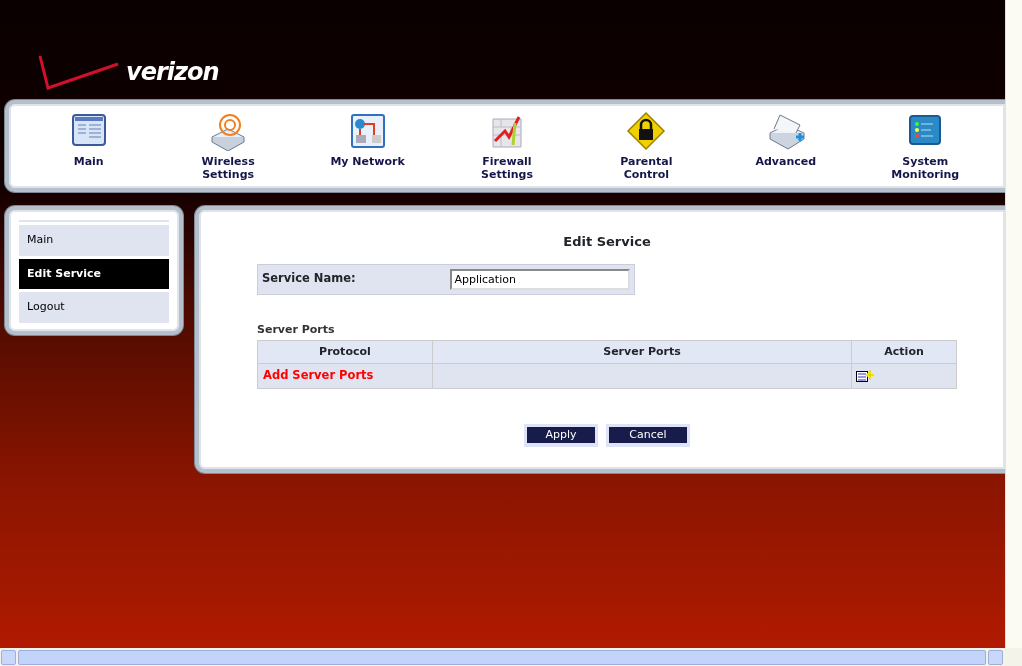  I want to click on apply-button: Apply, so click(561, 435).